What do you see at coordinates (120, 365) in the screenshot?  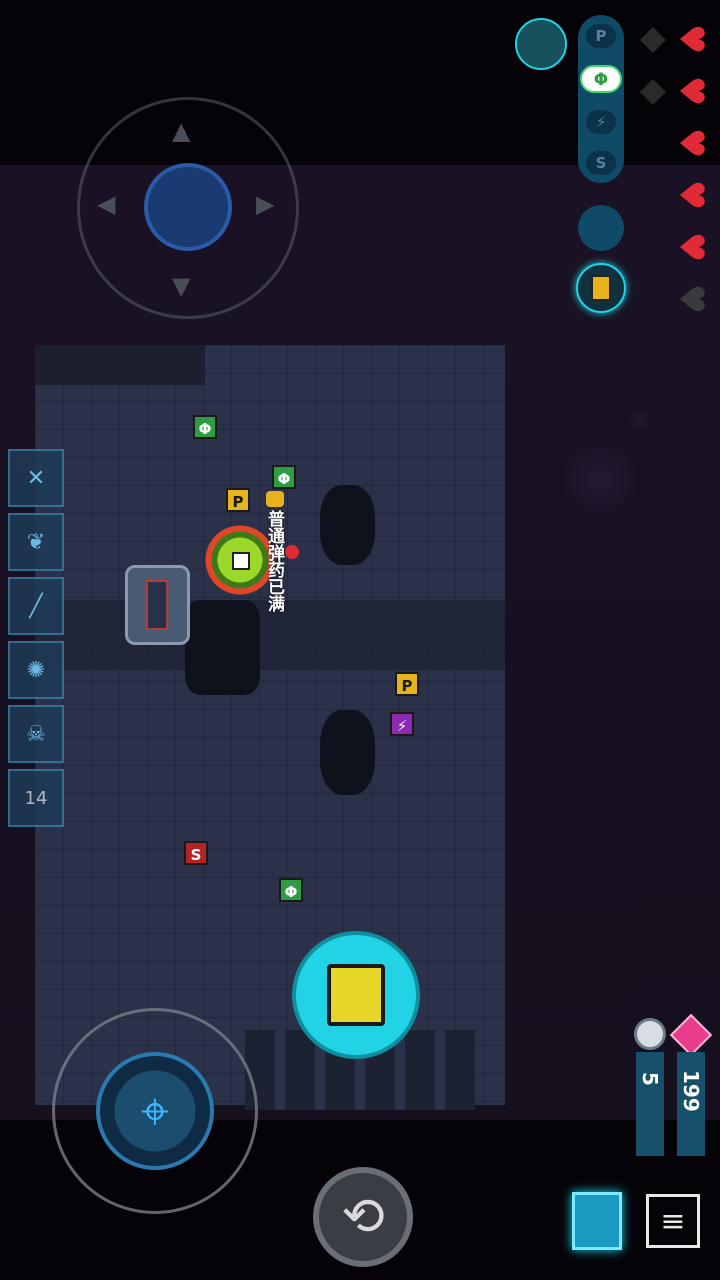 I see `floor-shadow` at bounding box center [120, 365].